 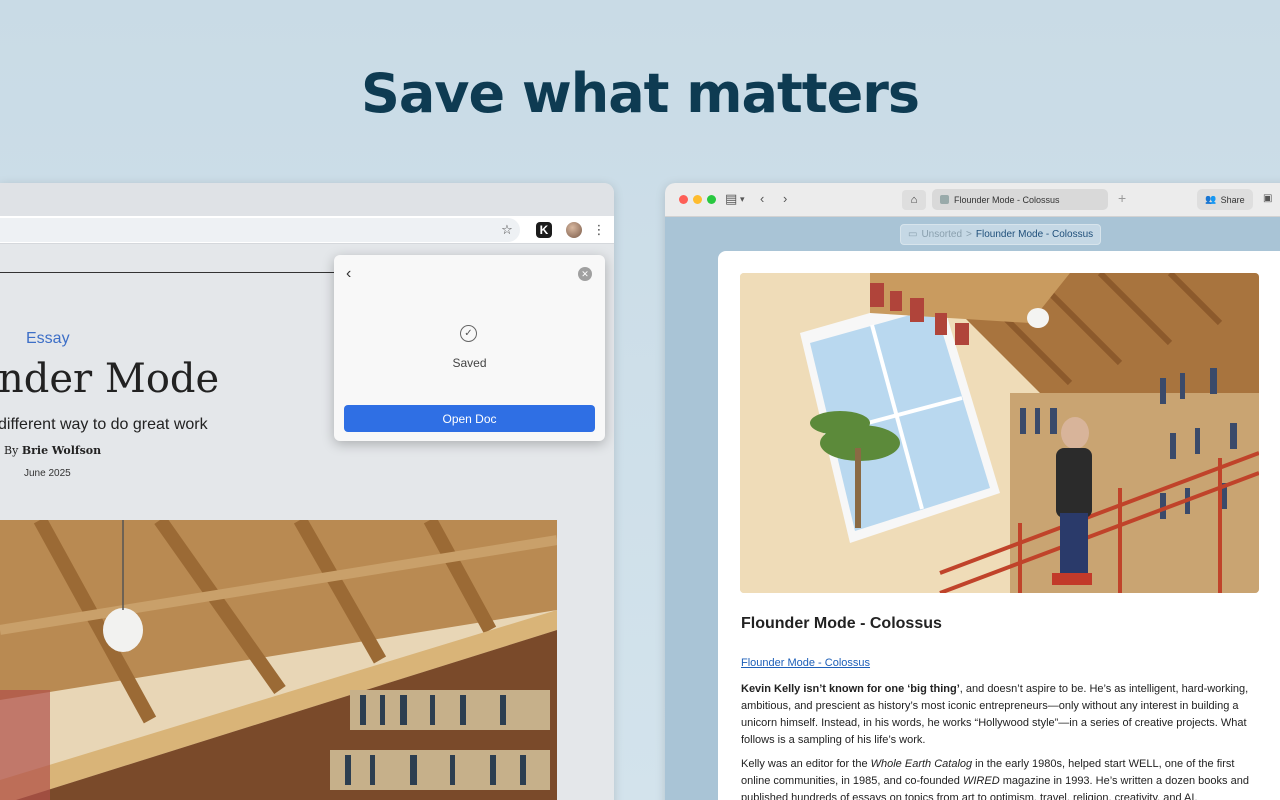 I want to click on breadcrumb-folder: Unsorted, so click(x=941, y=234).